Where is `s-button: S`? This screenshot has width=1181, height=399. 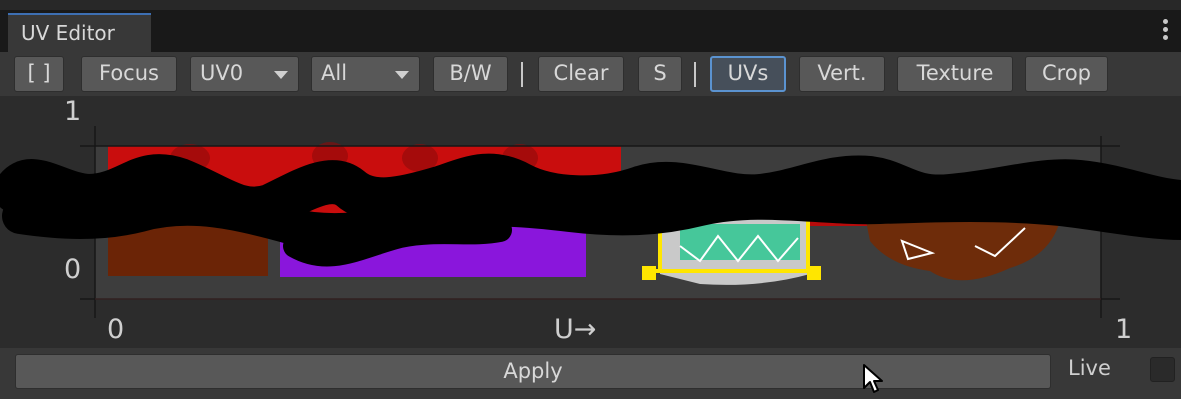
s-button: S is located at coordinates (660, 74).